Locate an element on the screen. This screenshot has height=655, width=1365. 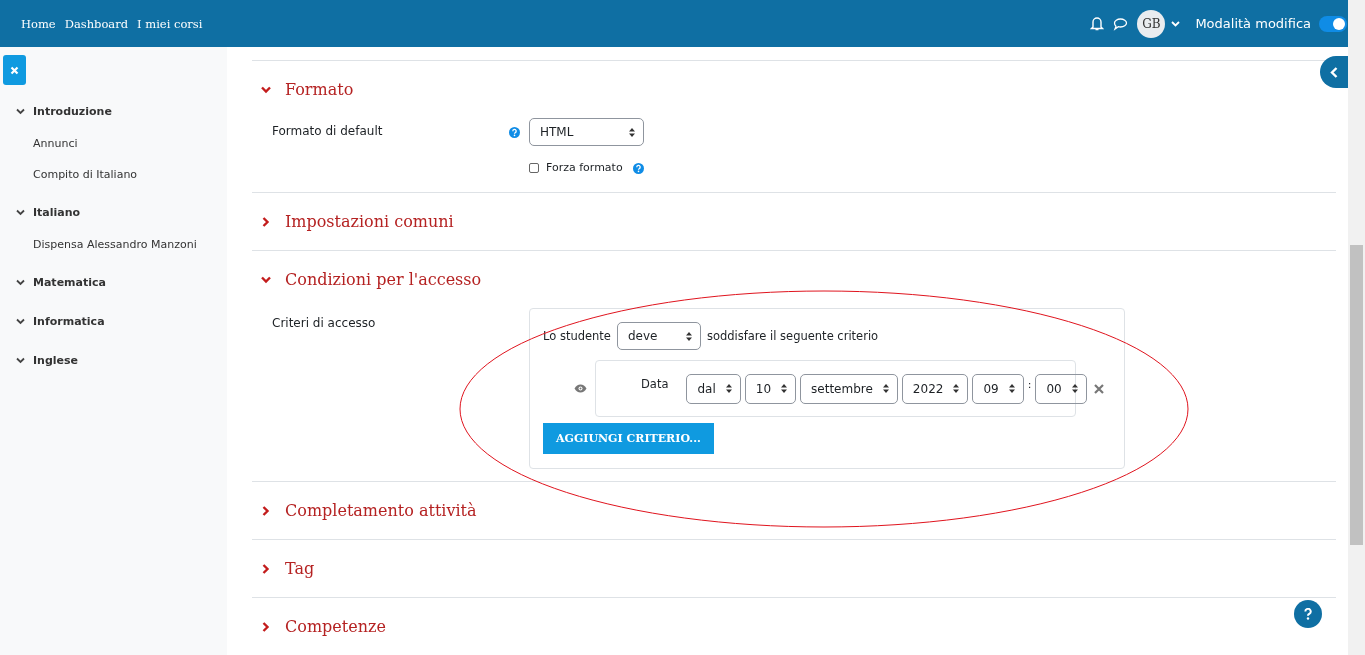
sidebar-section-link: Italiano is located at coordinates (57, 212).